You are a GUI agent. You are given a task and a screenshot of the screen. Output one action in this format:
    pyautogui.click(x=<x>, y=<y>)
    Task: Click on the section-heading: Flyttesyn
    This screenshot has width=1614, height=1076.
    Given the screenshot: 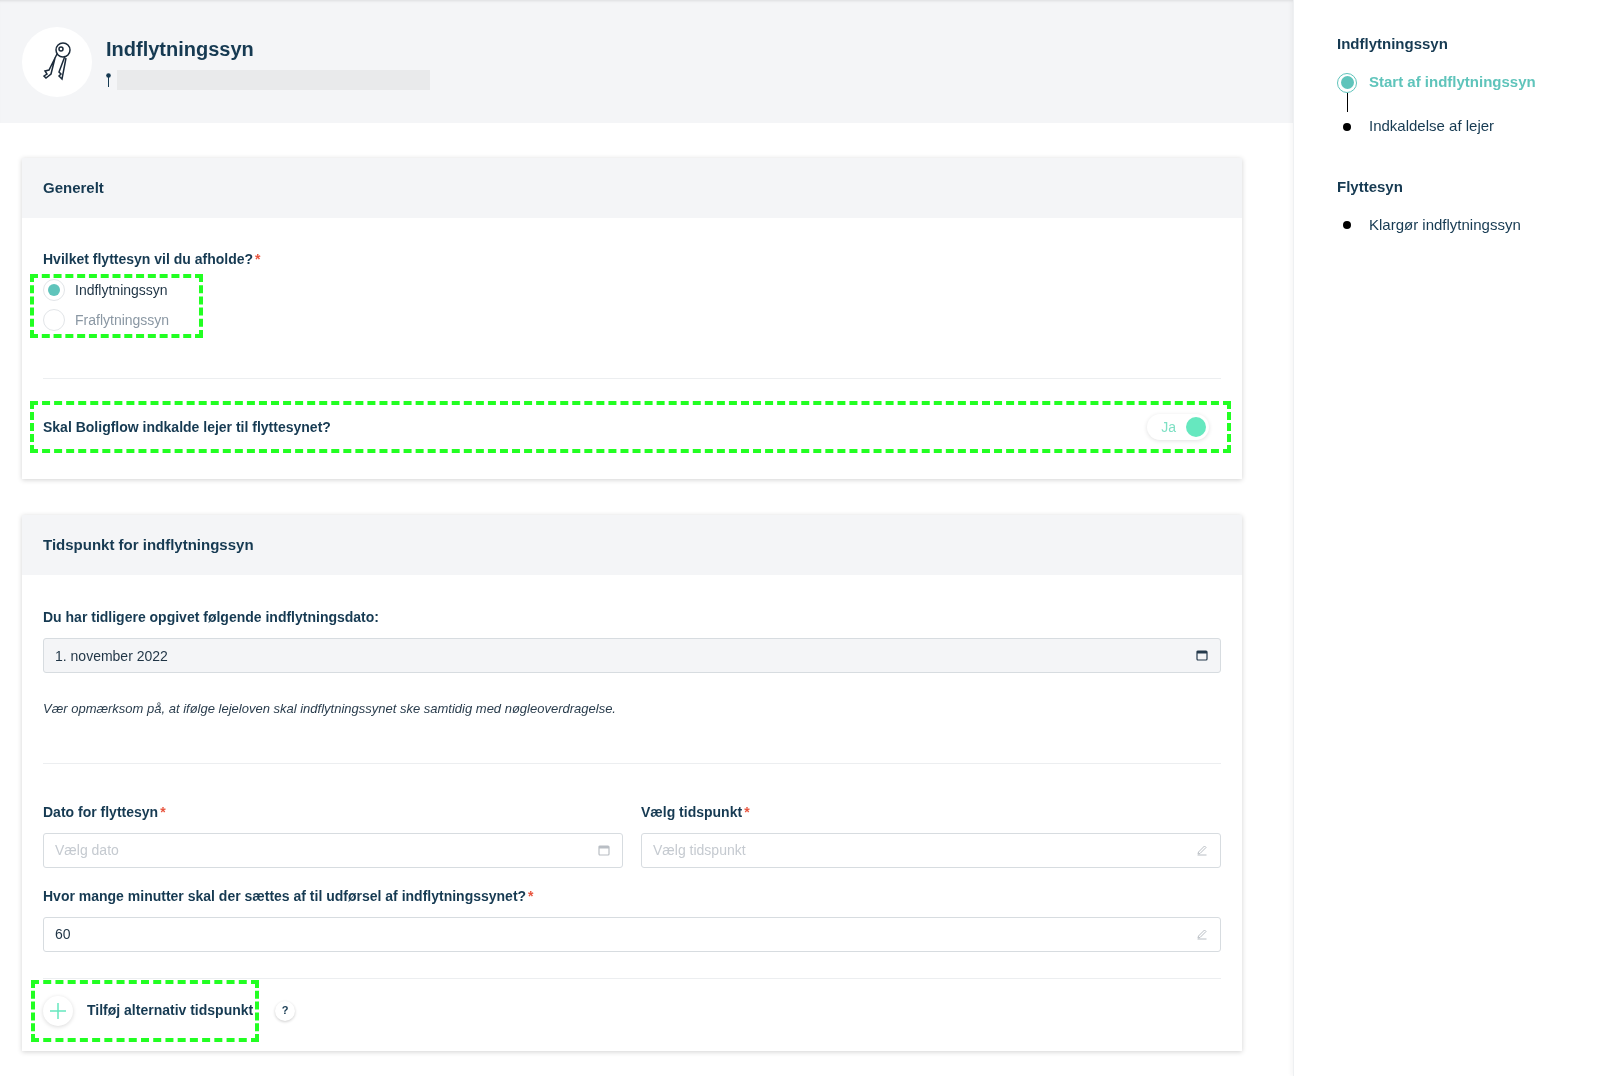 What is the action you would take?
    pyautogui.click(x=1370, y=186)
    